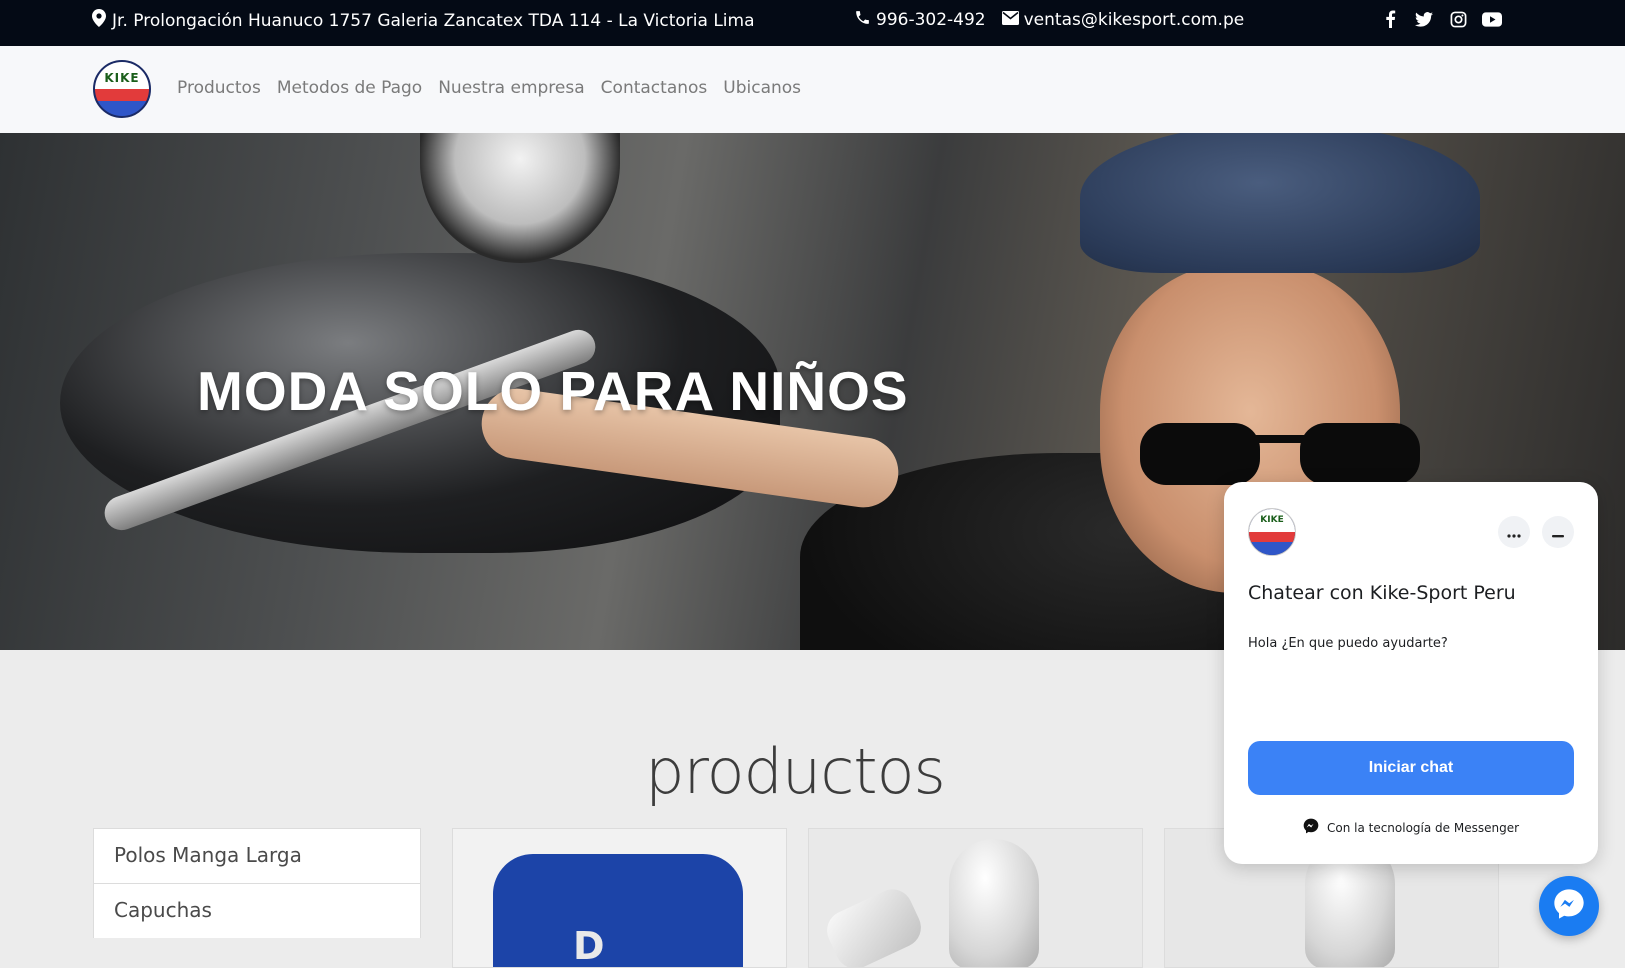 The image size is (1625, 968). I want to click on facebook-icon, so click(1390, 19).